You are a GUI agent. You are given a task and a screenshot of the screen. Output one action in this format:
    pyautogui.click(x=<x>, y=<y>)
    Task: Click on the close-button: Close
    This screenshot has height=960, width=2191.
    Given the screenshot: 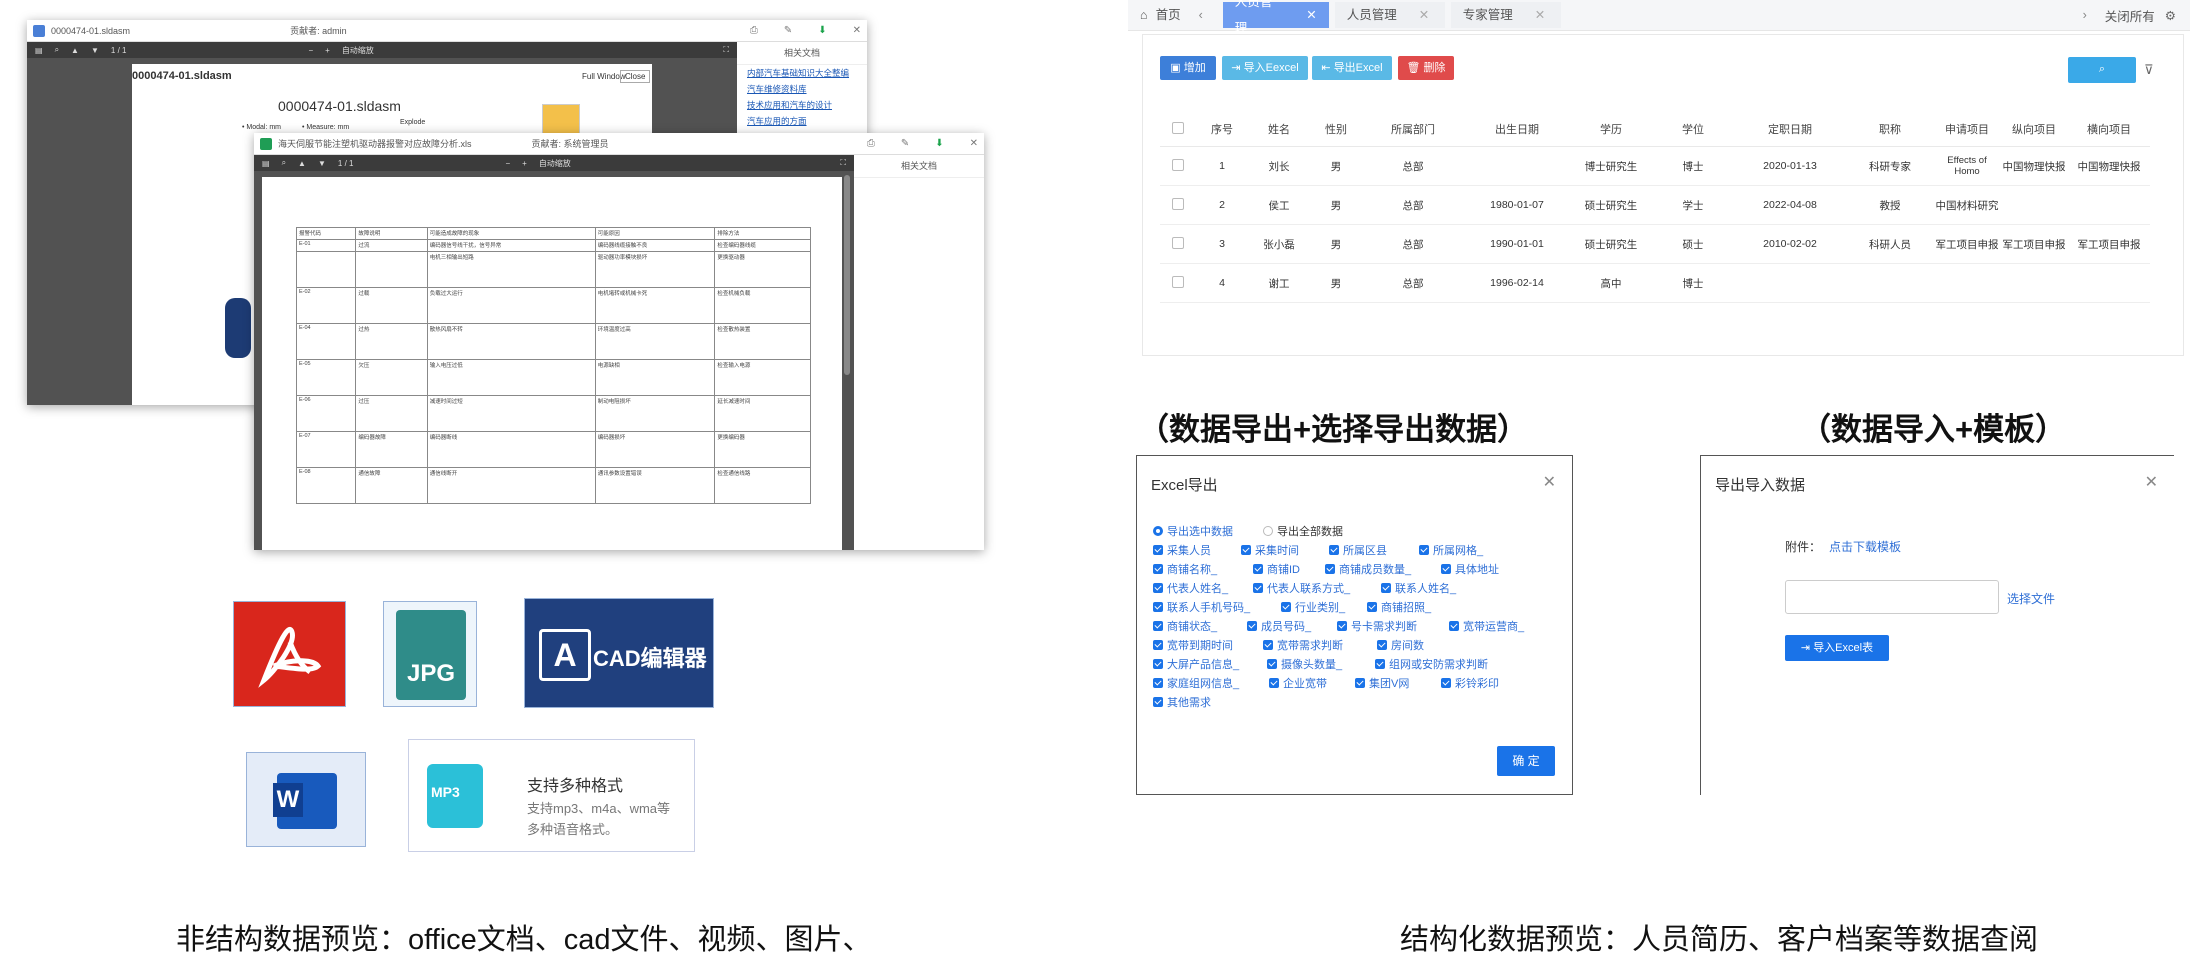 What is the action you would take?
    pyautogui.click(x=635, y=76)
    